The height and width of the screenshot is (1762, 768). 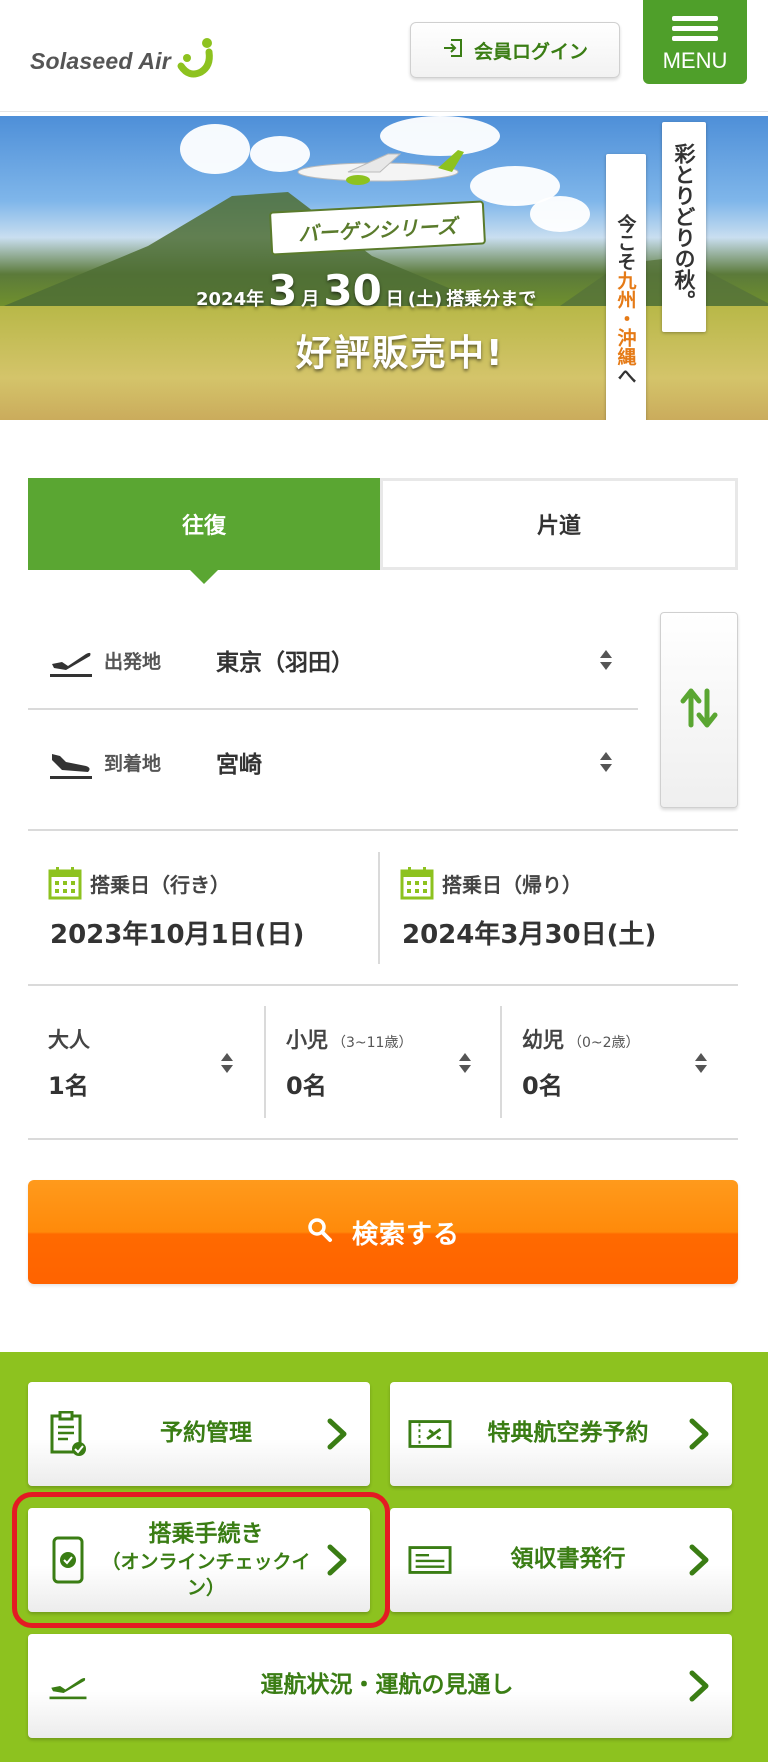 What do you see at coordinates (100, 60) in the screenshot?
I see `logo-text: Solaseed Air` at bounding box center [100, 60].